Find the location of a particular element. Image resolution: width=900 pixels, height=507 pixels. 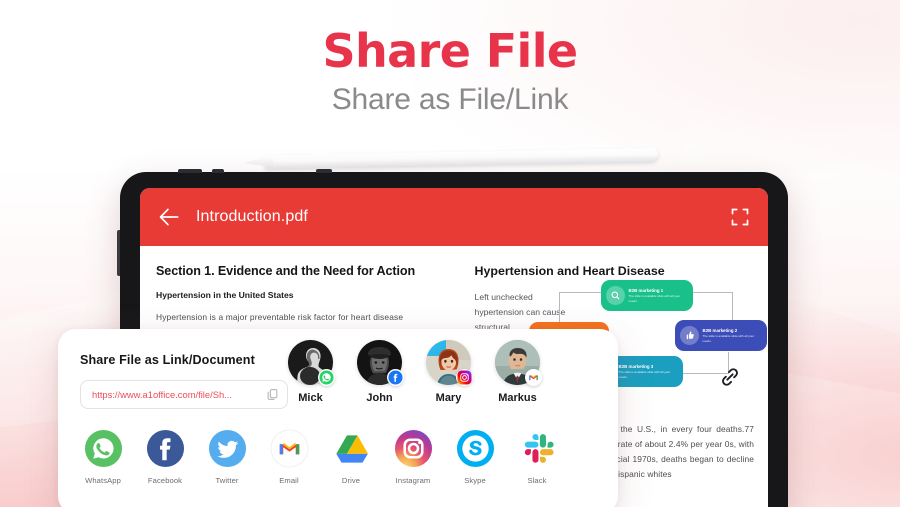

skype-icon is located at coordinates (475, 448).